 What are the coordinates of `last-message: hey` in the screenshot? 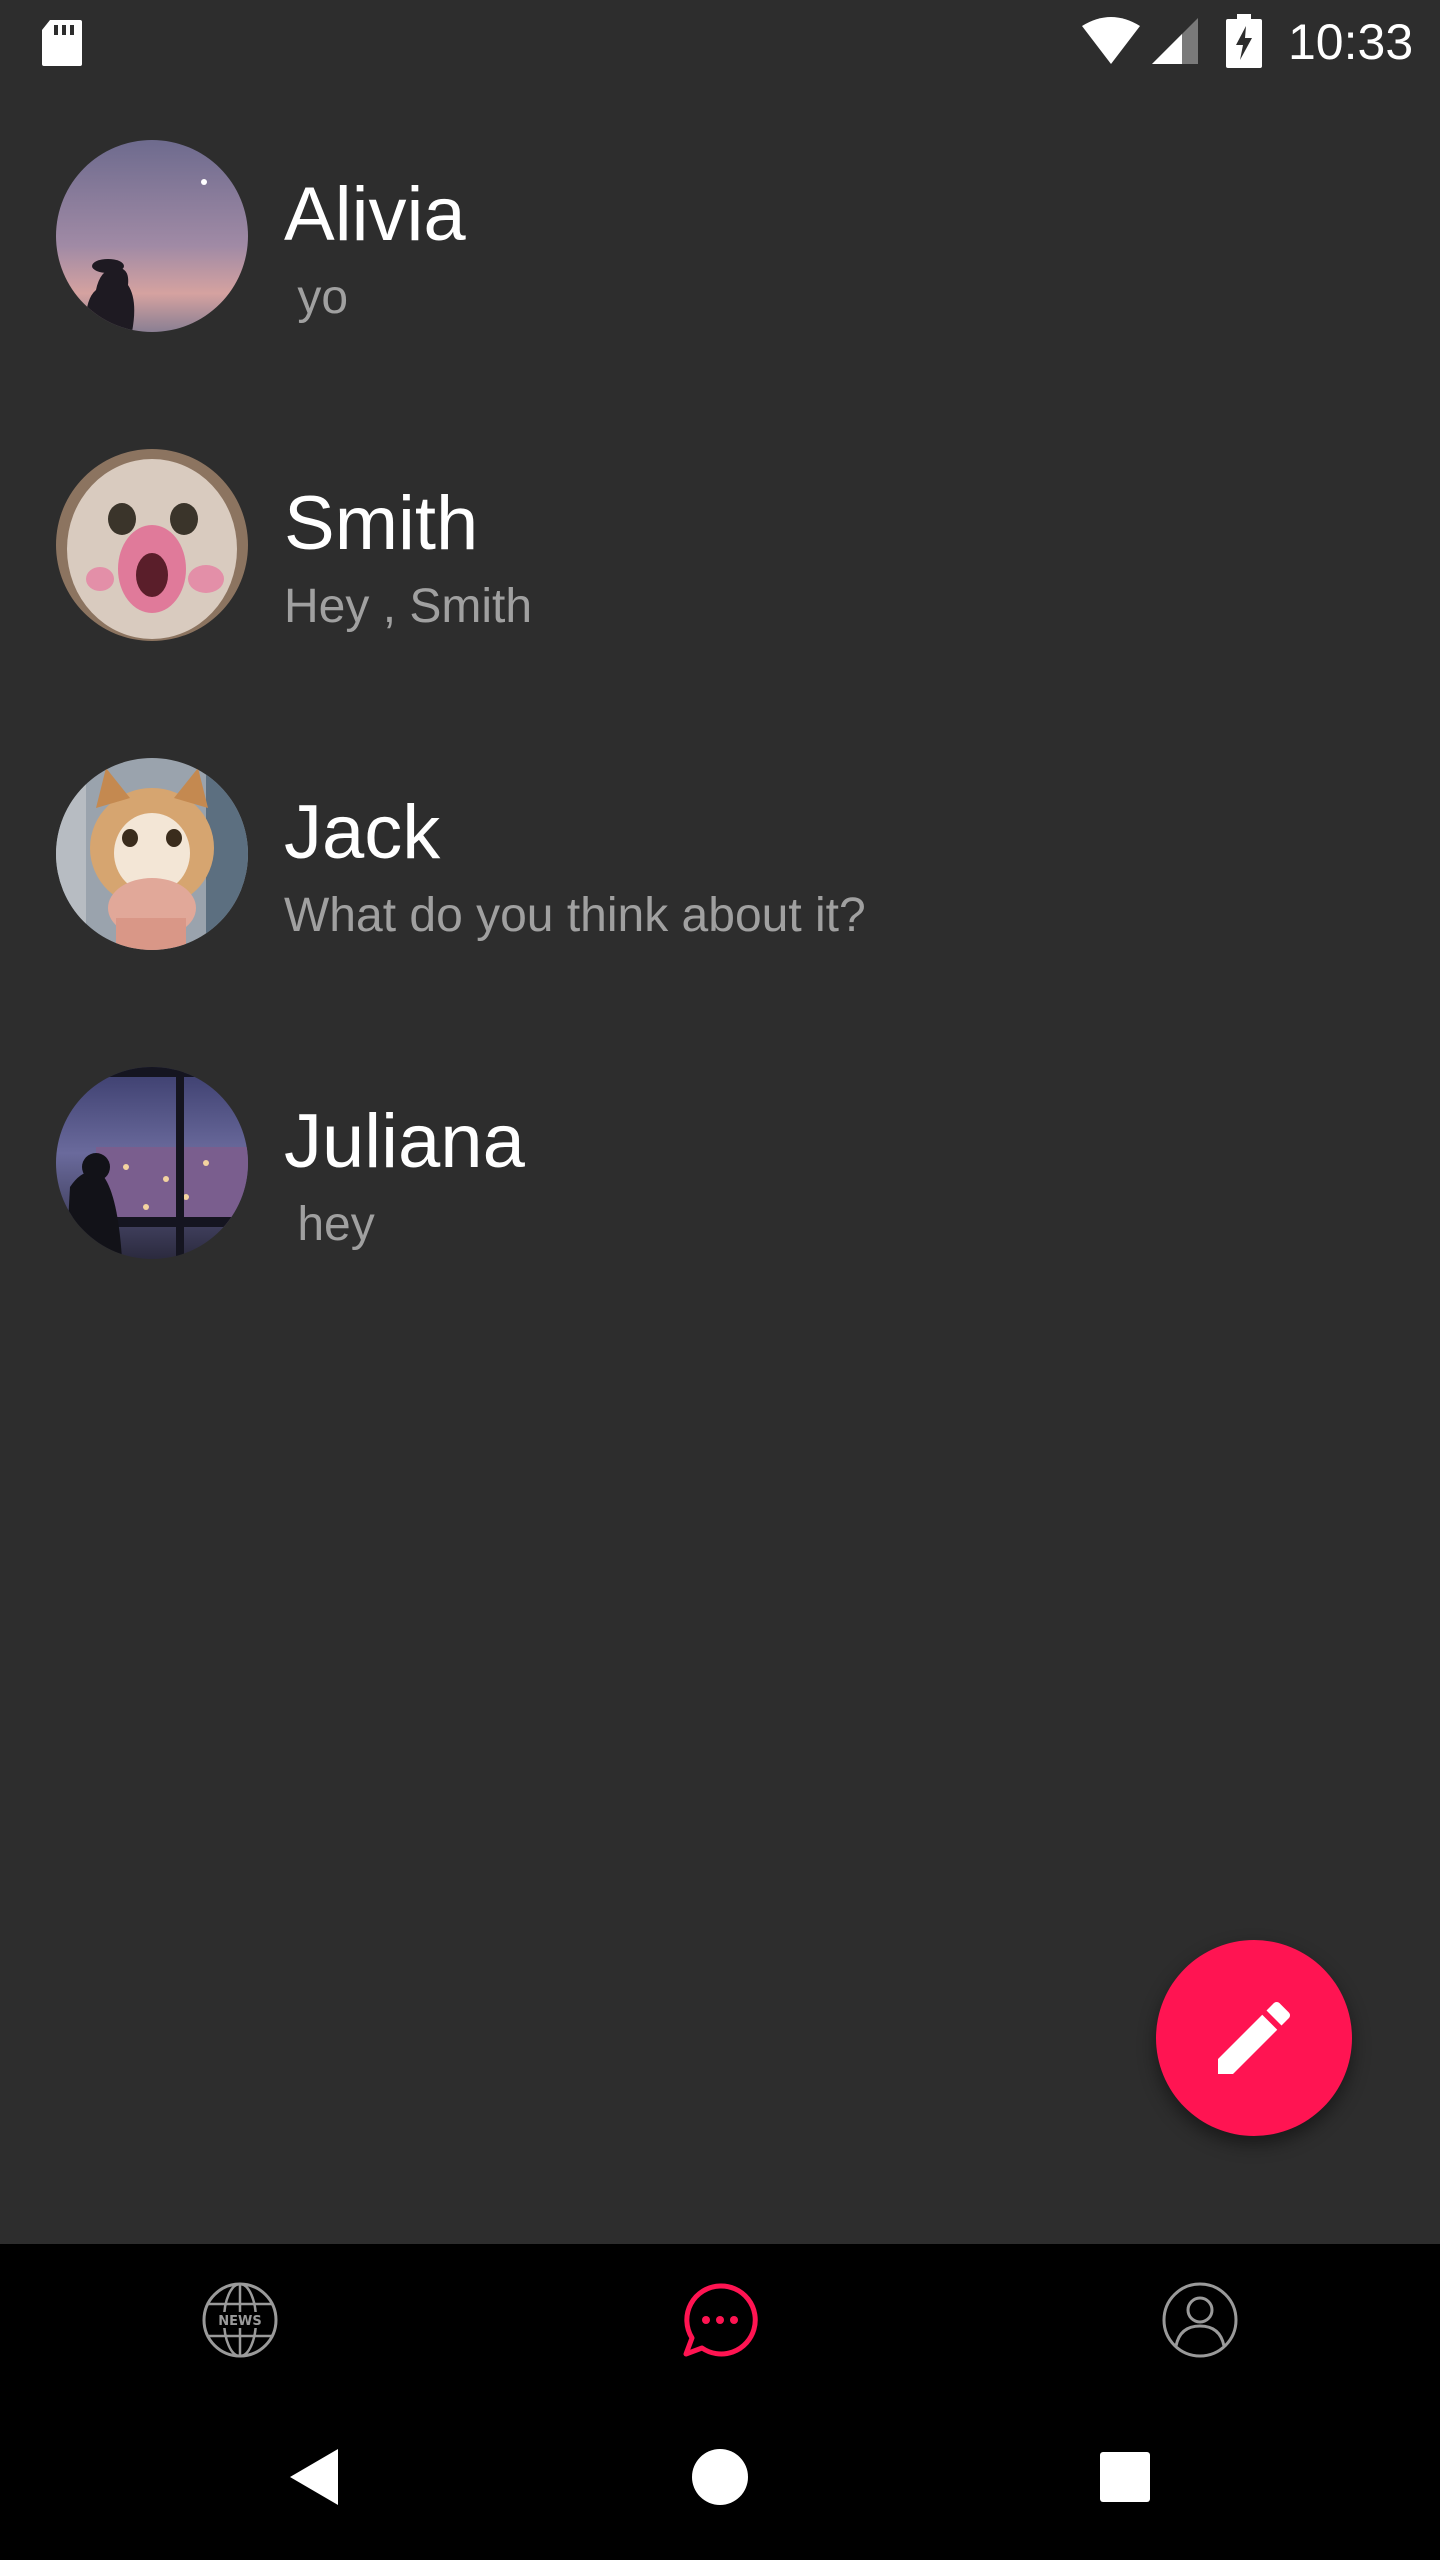 It's located at (329, 1224).